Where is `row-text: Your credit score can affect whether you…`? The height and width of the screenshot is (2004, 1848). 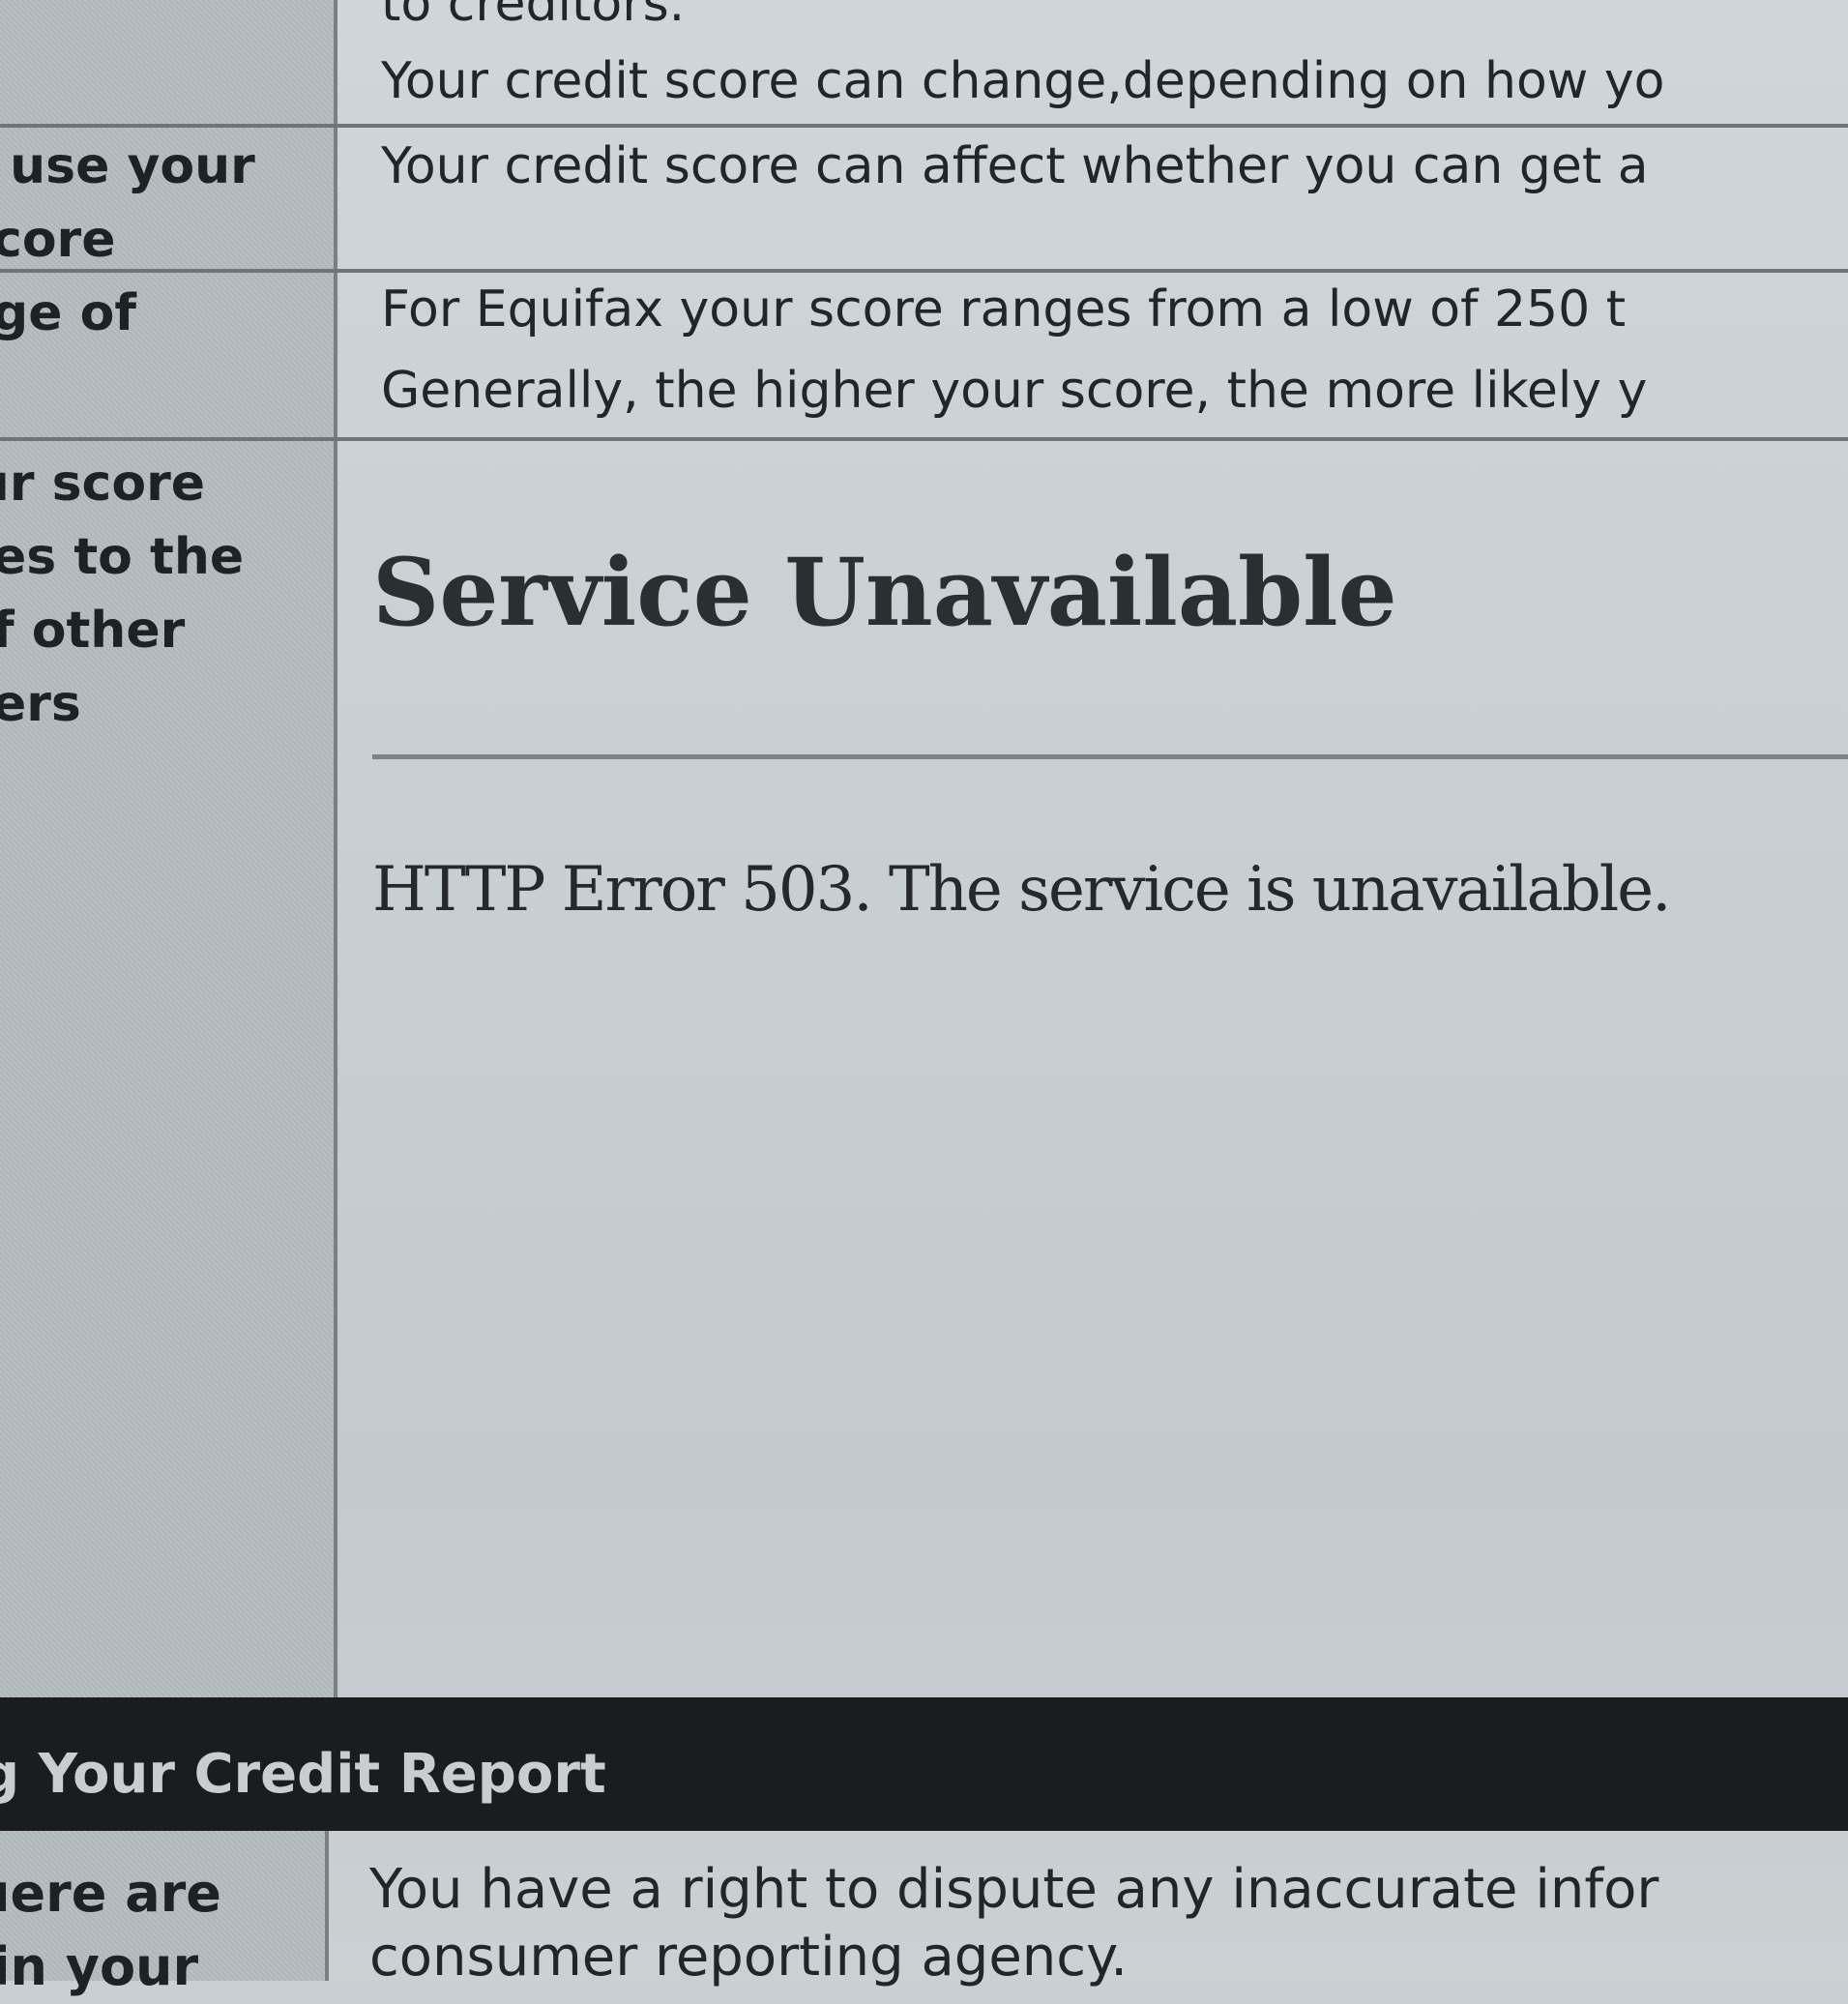
row-text: Your credit score can affect whether you… is located at coordinates (1015, 166).